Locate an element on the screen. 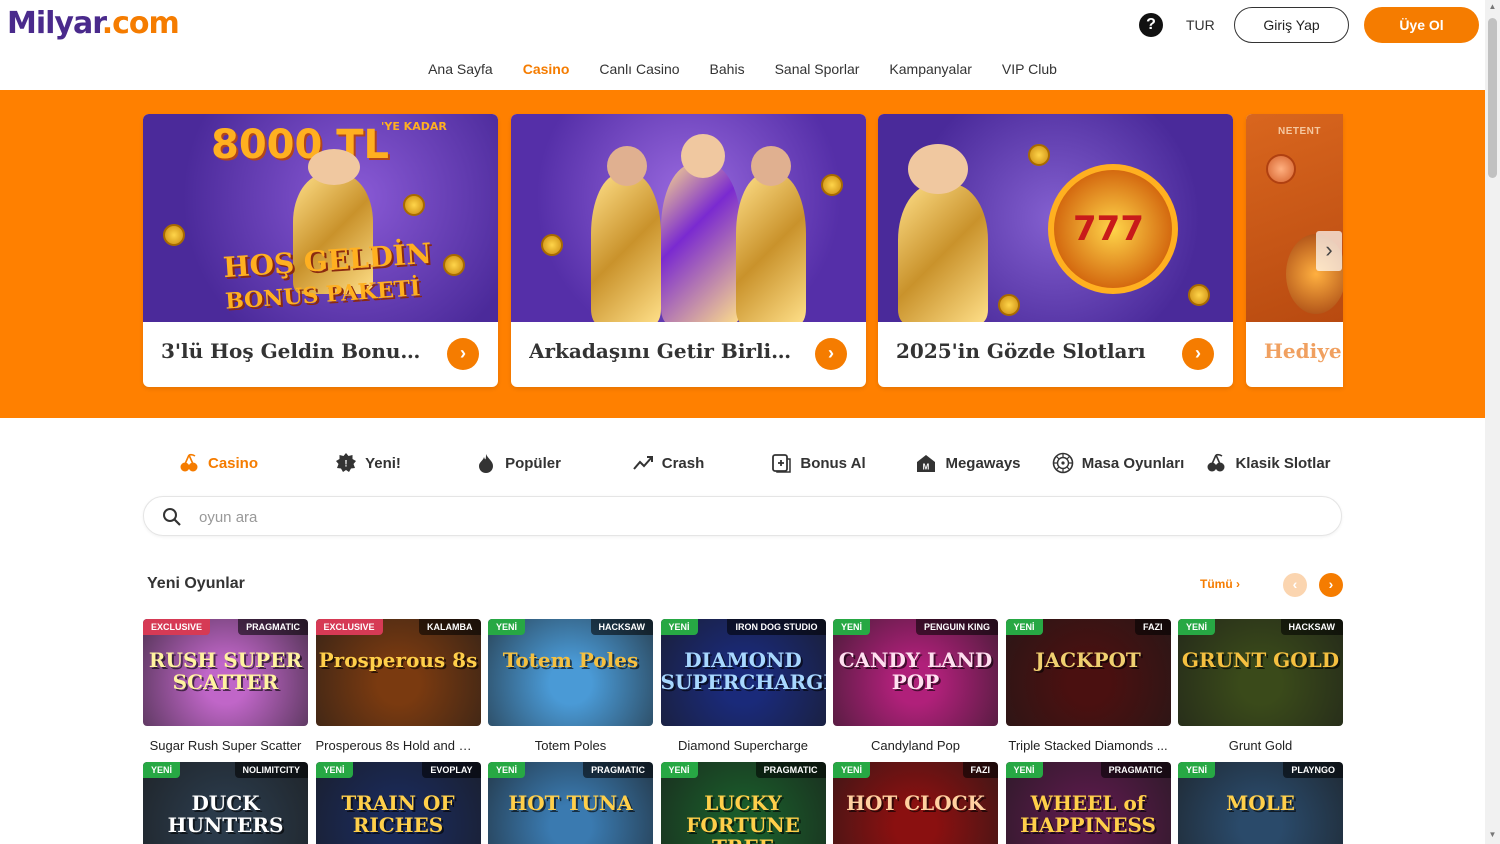  game-card: WHEEL of HAPPINESS YENİ PRAGMATIC is located at coordinates (1088, 803).